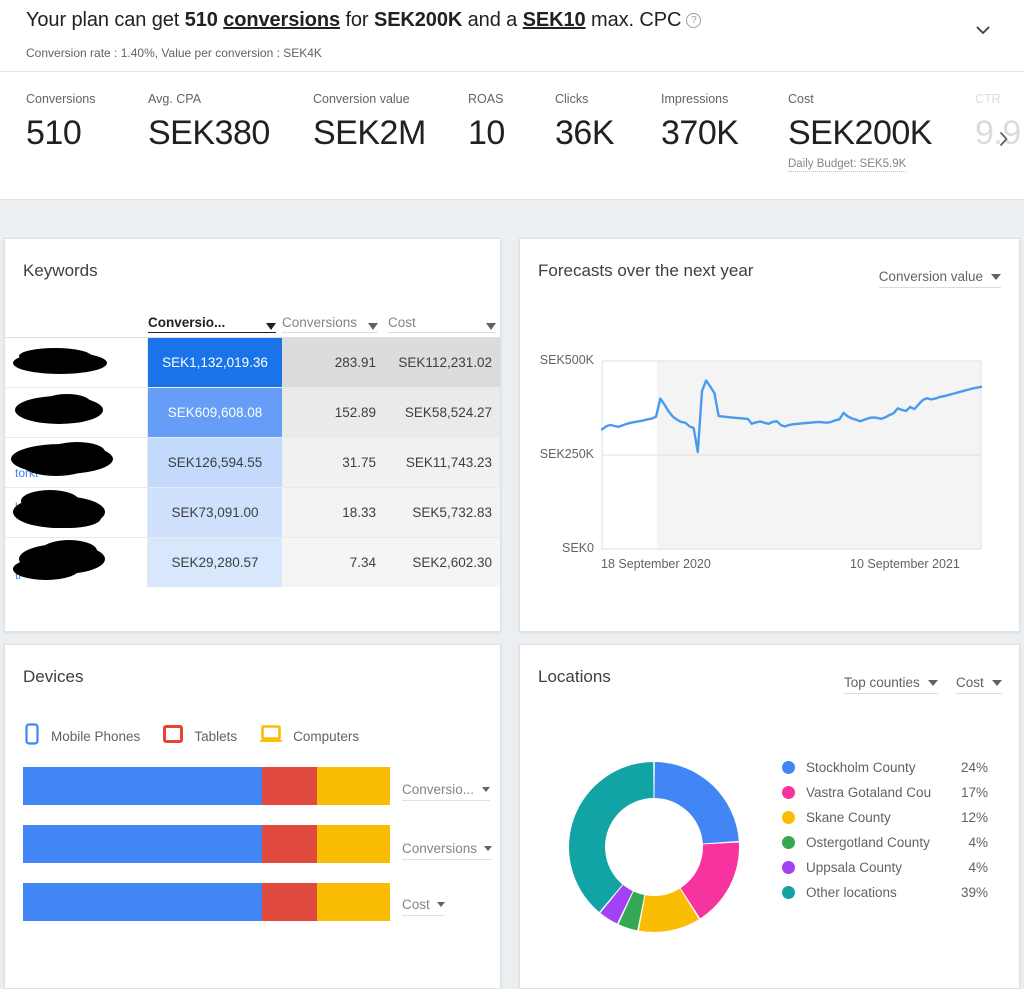 The width and height of the screenshot is (1024, 989). I want to click on keyword-name-cell: tr, so click(76, 562).